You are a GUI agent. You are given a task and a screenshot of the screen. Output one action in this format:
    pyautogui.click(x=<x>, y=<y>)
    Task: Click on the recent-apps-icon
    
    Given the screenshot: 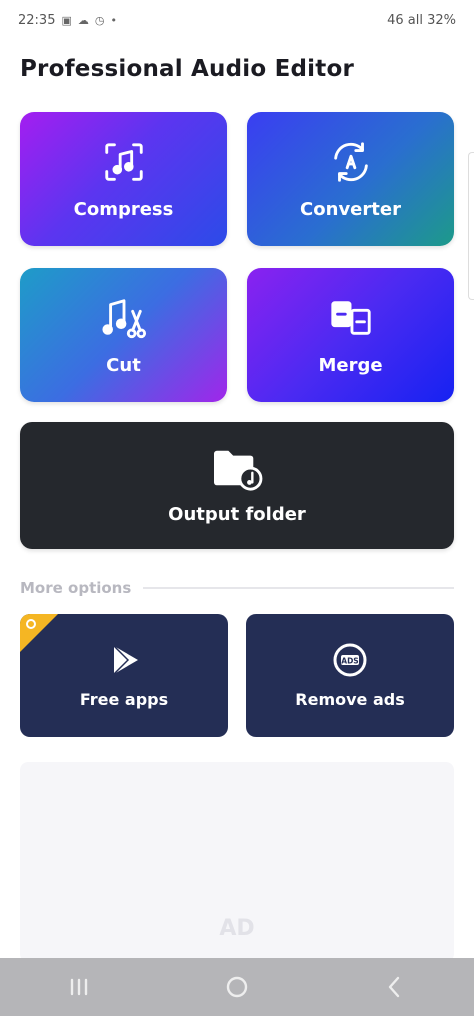 What is the action you would take?
    pyautogui.click(x=79, y=987)
    